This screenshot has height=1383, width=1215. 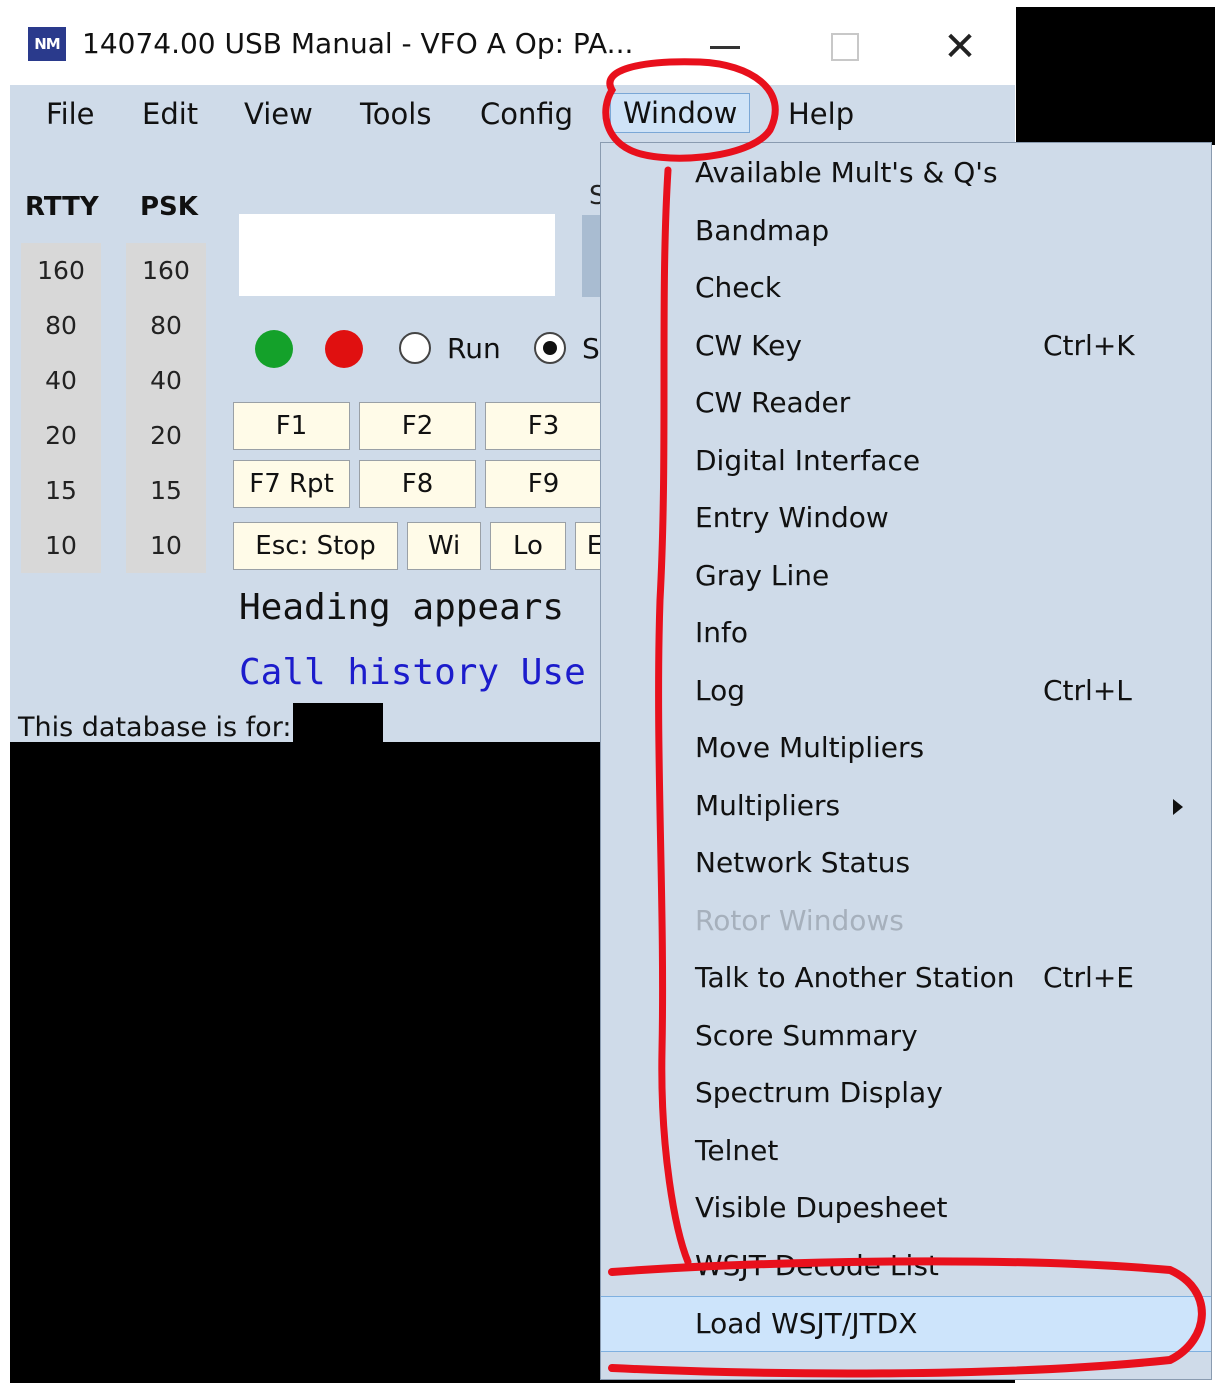 What do you see at coordinates (47, 44) in the screenshot?
I see `app-logo-icon: NM` at bounding box center [47, 44].